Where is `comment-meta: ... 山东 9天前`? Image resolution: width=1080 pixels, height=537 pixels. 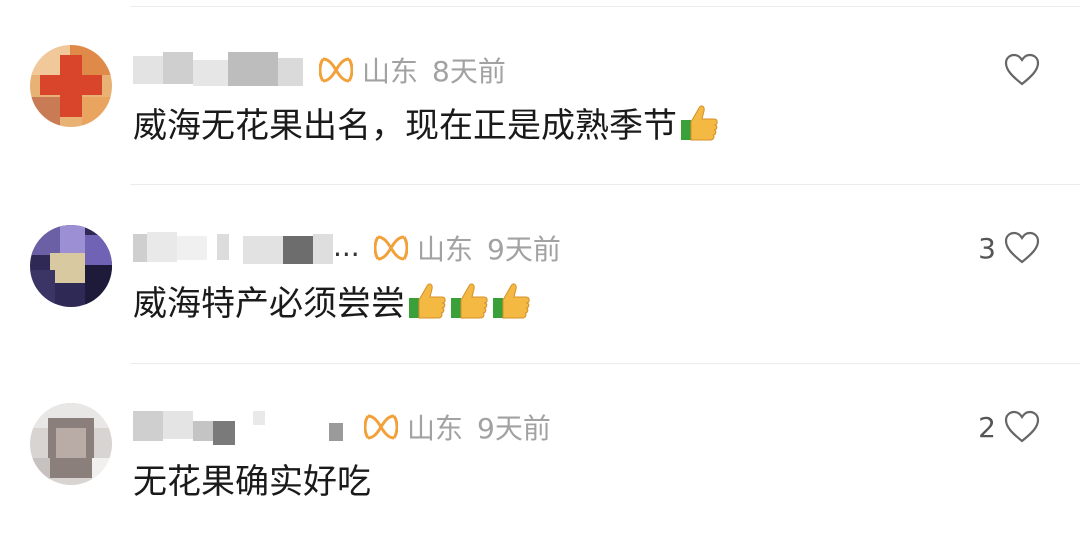
comment-meta: ... 山东 9天前 is located at coordinates (347, 248).